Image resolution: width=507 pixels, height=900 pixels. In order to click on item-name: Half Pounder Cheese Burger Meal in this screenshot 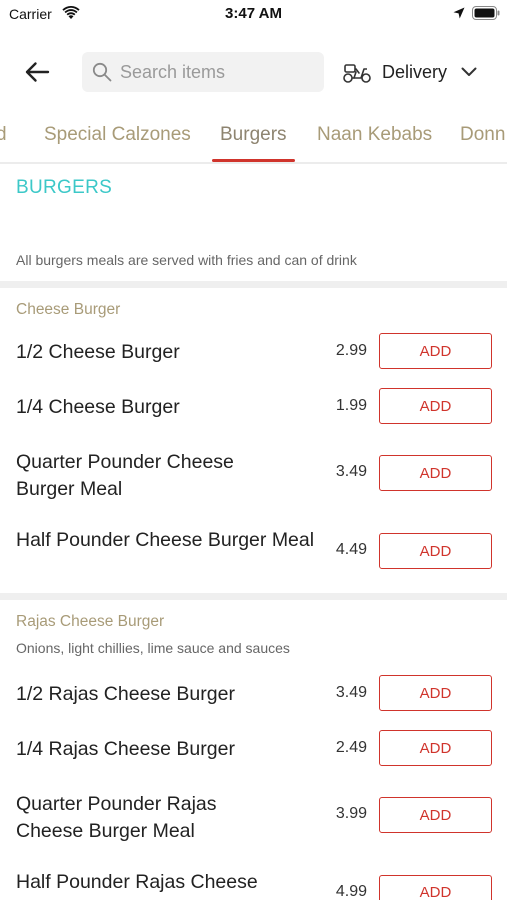, I will do `click(165, 540)`.